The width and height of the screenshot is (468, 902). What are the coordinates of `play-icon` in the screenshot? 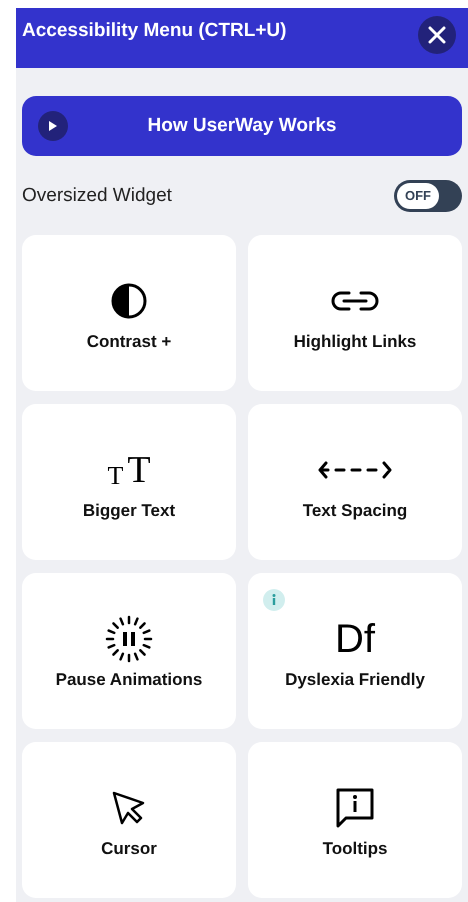 It's located at (53, 126).